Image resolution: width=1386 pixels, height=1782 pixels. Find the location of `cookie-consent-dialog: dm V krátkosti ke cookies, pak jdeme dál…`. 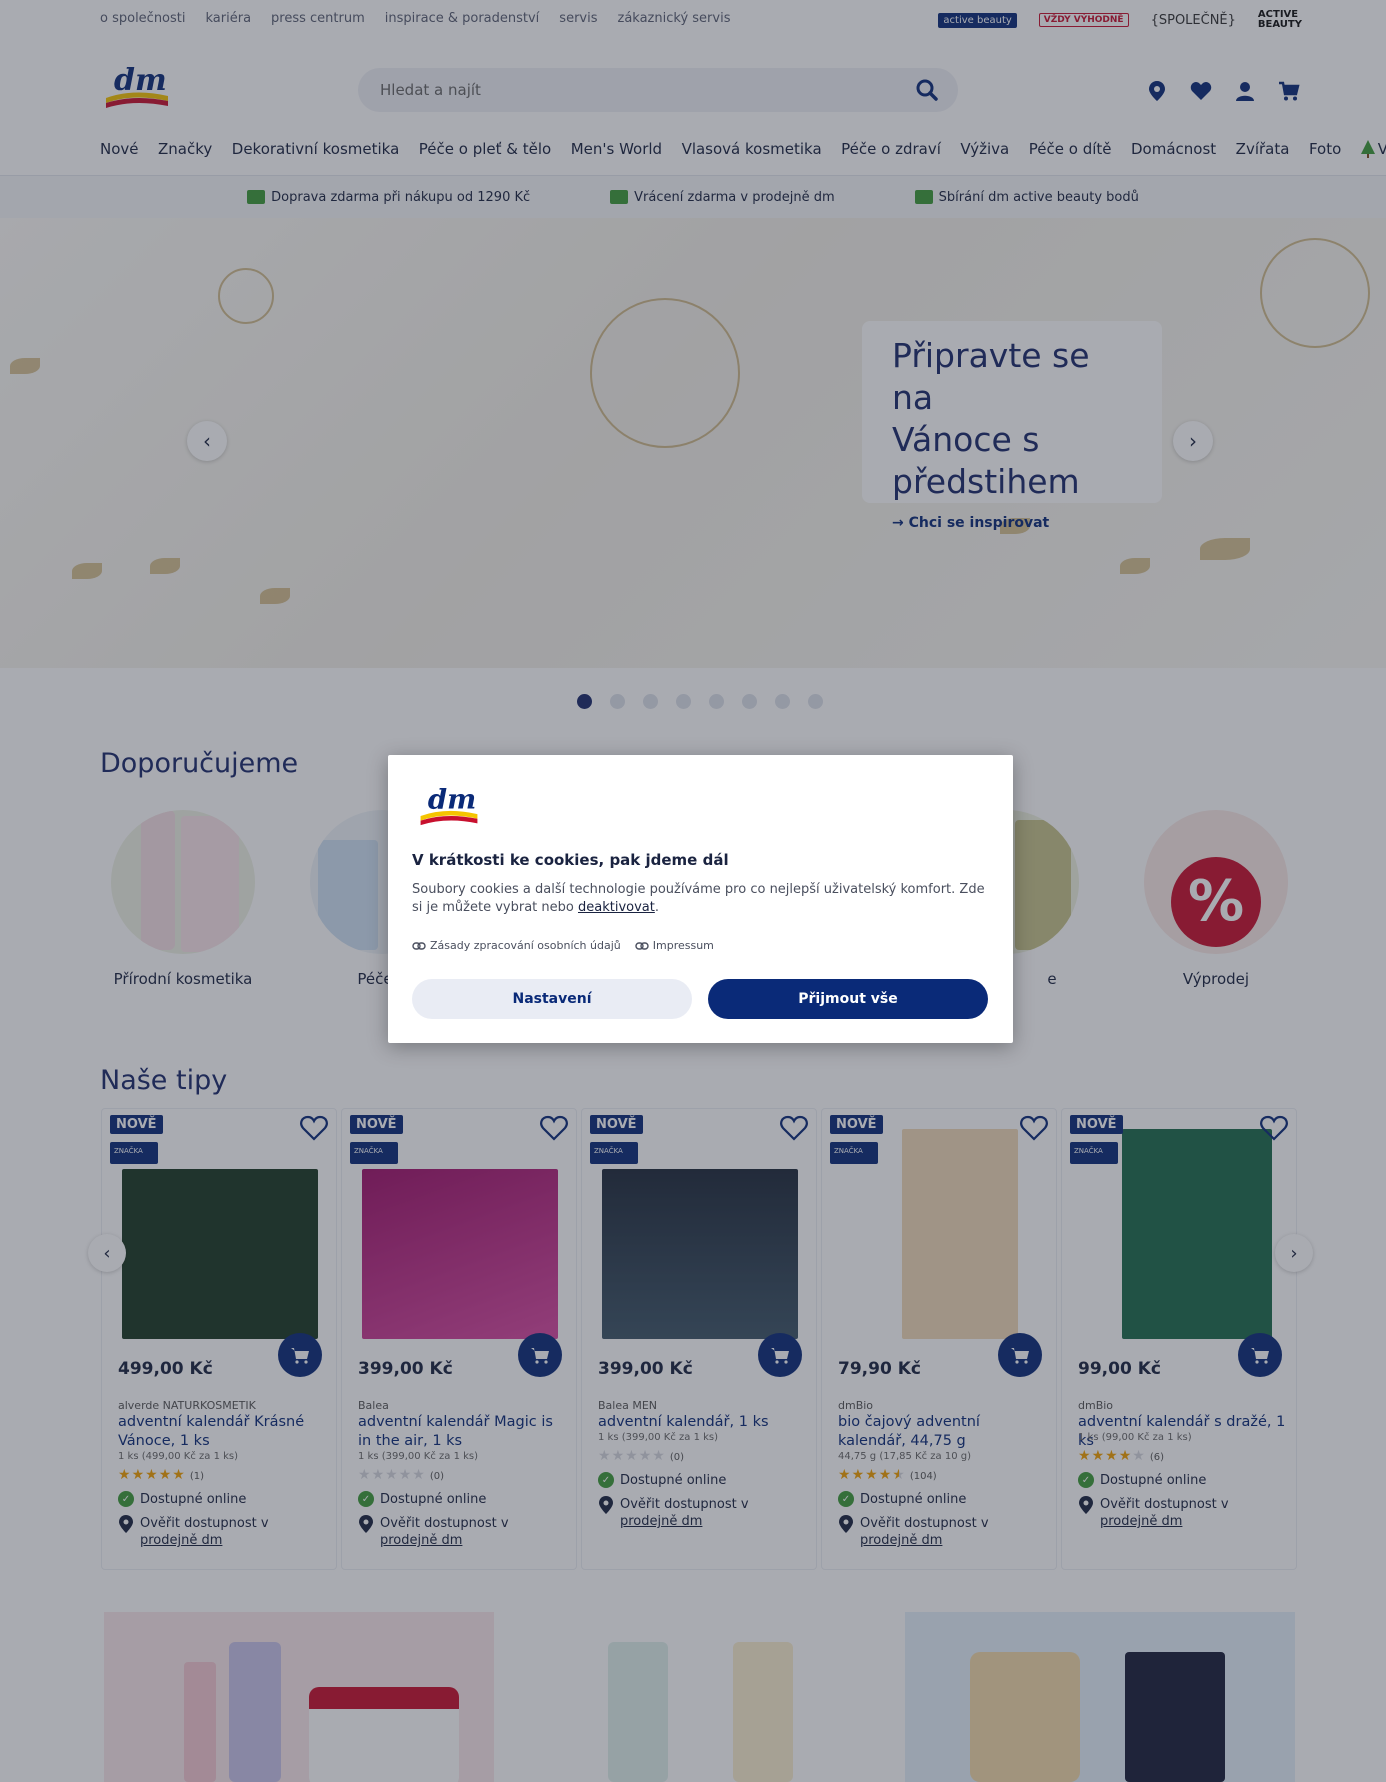

cookie-consent-dialog: dm V krátkosti ke cookies, pak jdeme dál… is located at coordinates (700, 899).